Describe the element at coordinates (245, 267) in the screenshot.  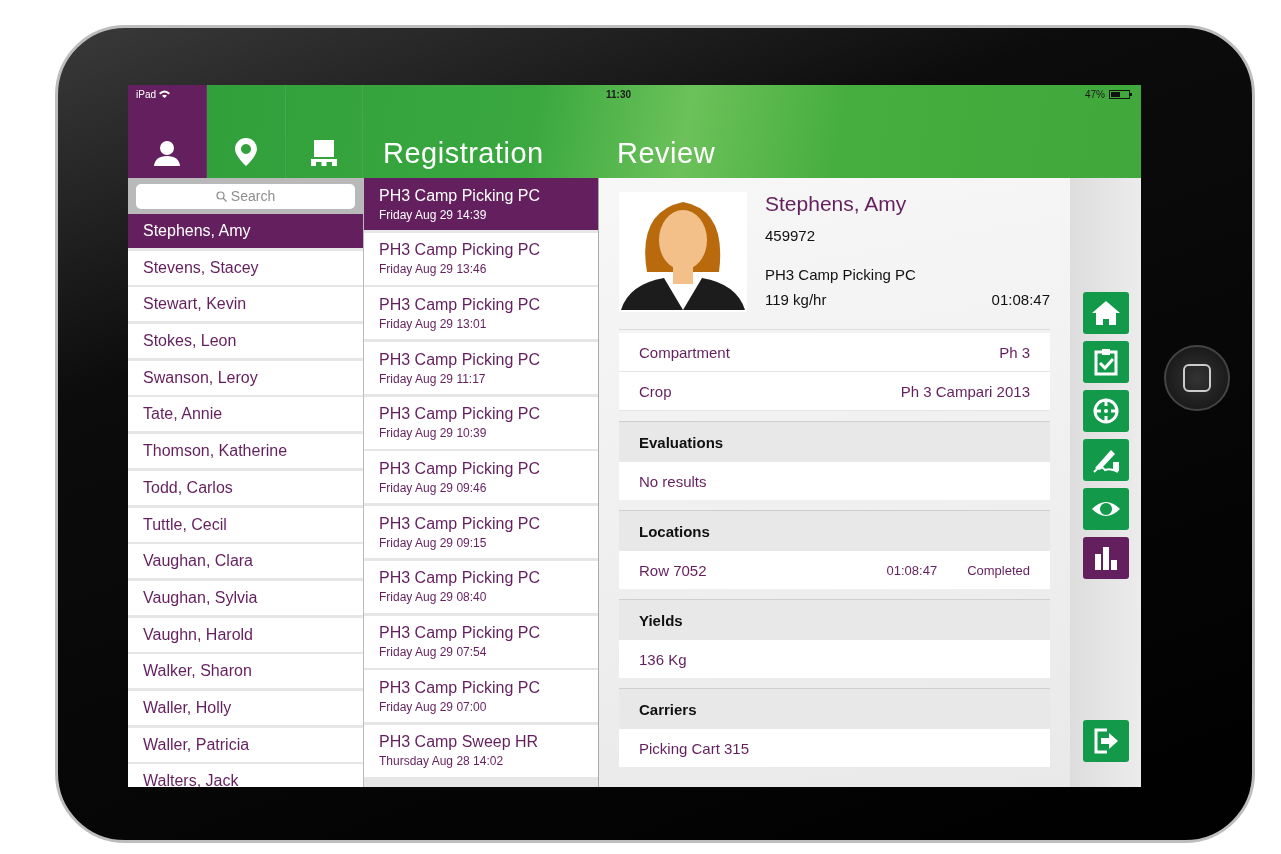
I see `person-list-item: Stevens, Stacey` at that location.